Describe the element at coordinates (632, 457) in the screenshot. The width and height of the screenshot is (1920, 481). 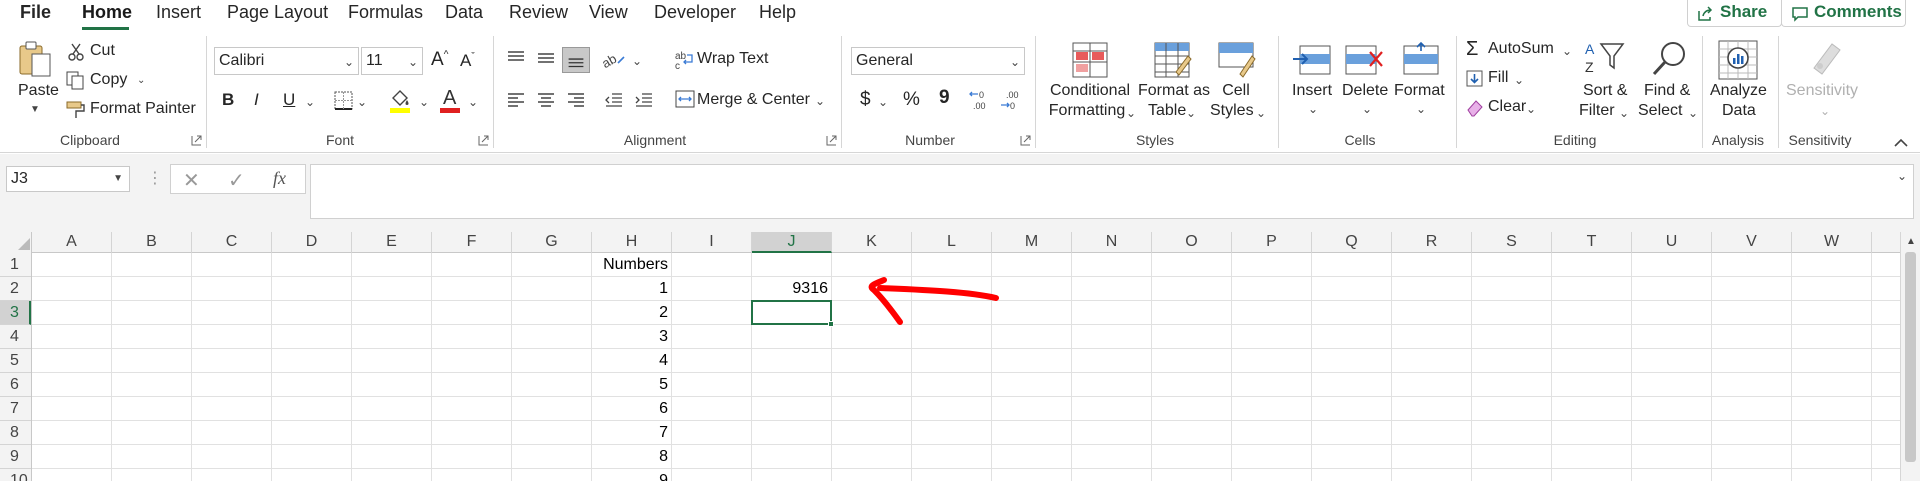
I see `cell-h9: 8` at that location.